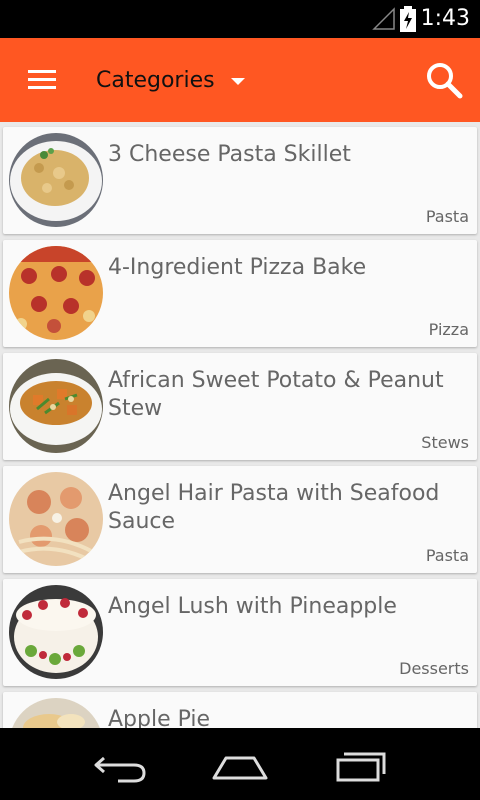  I want to click on recipe-title: Apple Pie, so click(159, 717).